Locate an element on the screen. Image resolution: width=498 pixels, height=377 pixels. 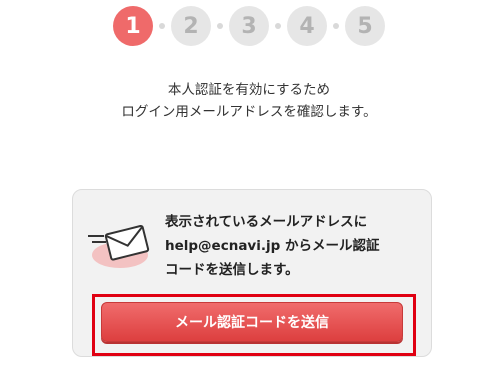
intro-line-1: 本人認証を有効にするため is located at coordinates (249, 90).